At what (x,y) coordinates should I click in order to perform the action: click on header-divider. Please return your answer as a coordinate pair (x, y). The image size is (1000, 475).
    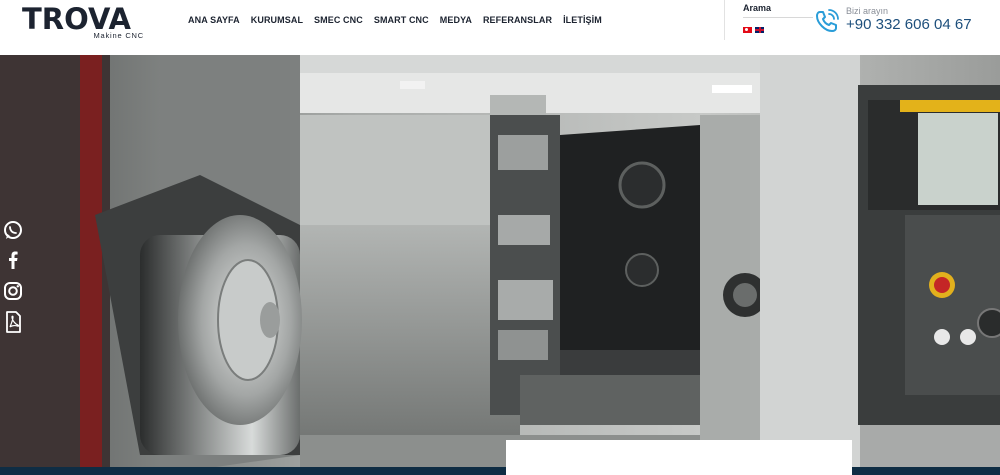
    Looking at the image, I should click on (724, 20).